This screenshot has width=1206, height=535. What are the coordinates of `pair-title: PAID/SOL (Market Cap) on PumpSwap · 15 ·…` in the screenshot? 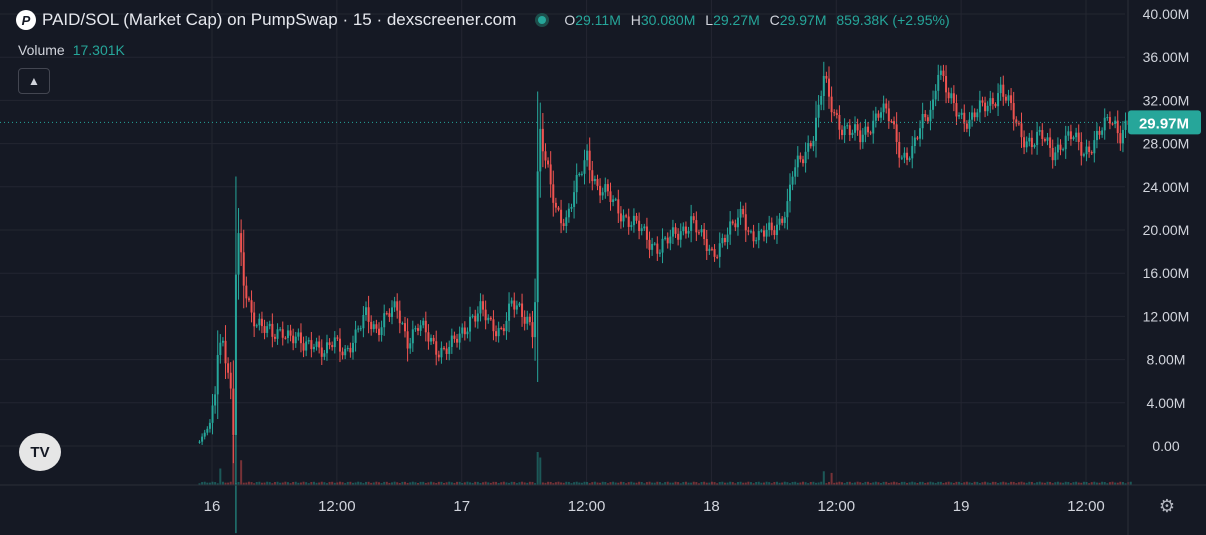 It's located at (279, 19).